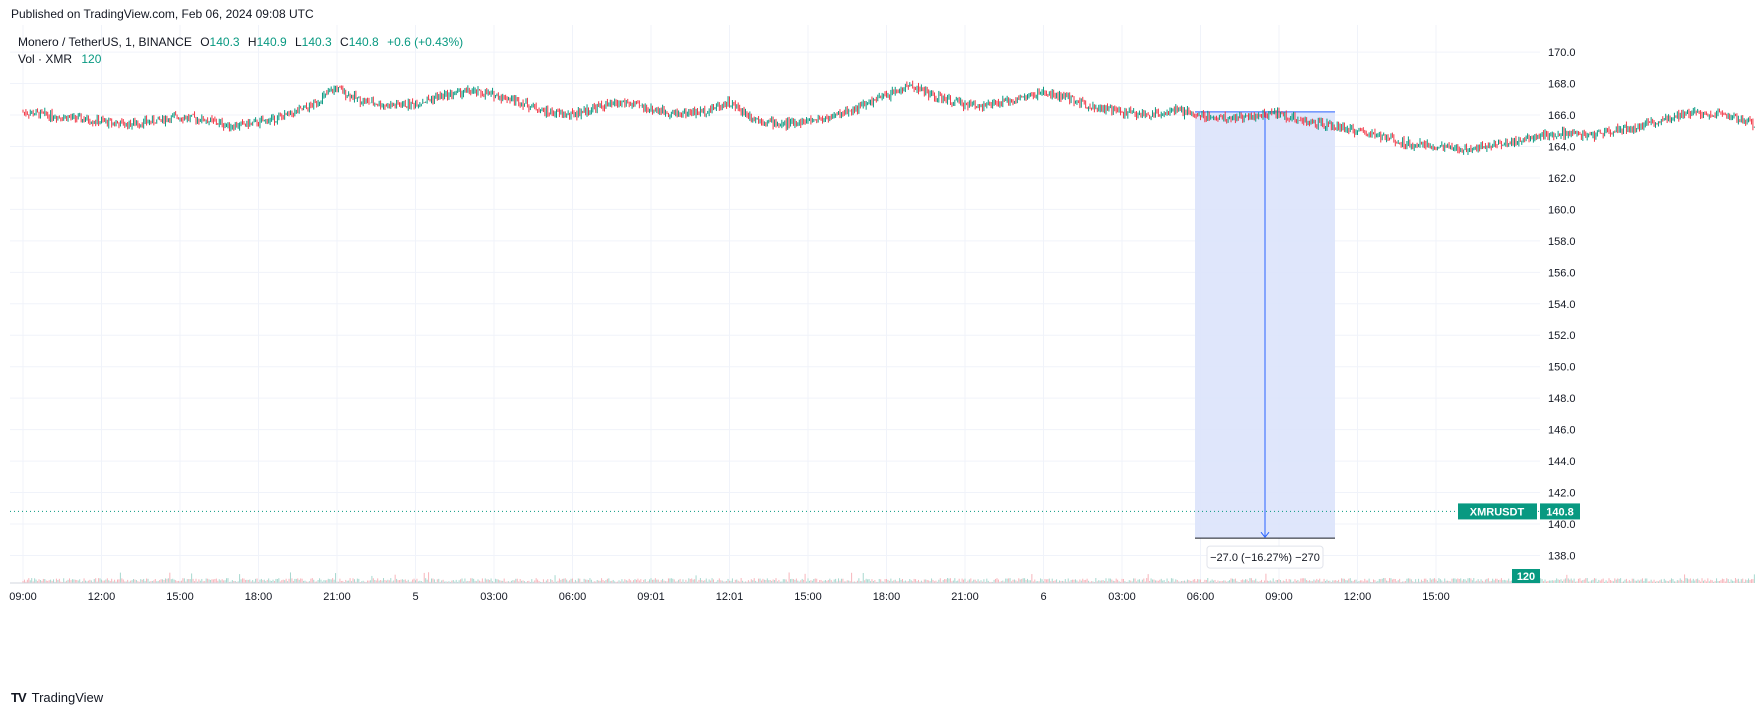 Image resolution: width=1755 pixels, height=716 pixels. Describe the element at coordinates (1562, 85) in the screenshot. I see `price-tick-label: 168.0` at that location.